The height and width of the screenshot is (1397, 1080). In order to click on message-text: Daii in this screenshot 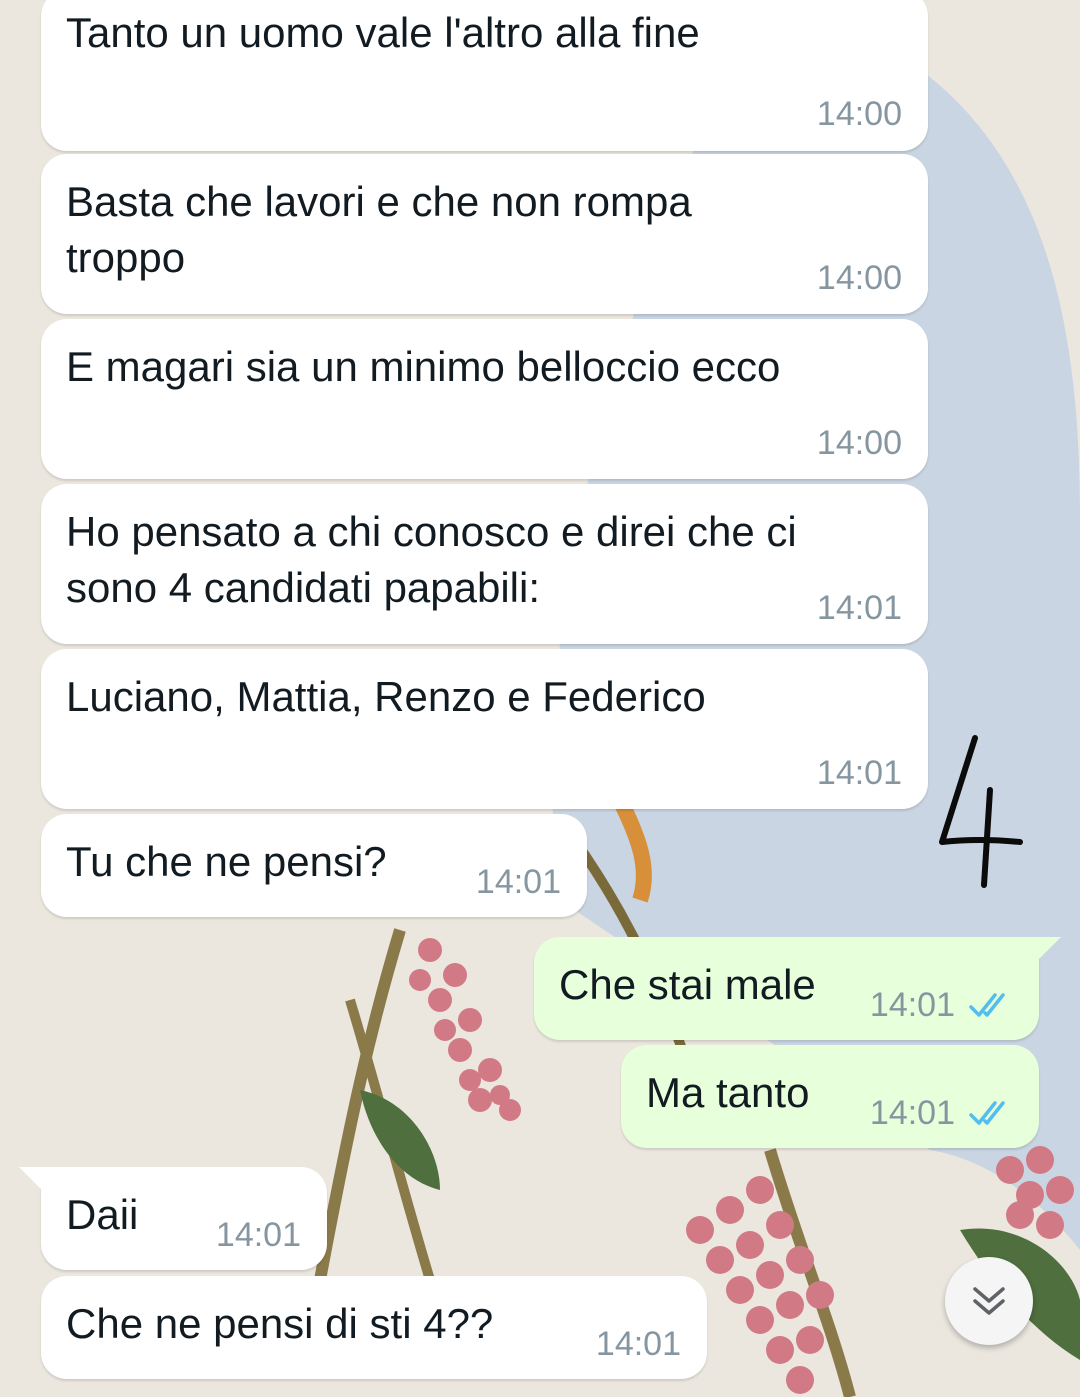, I will do `click(102, 1214)`.